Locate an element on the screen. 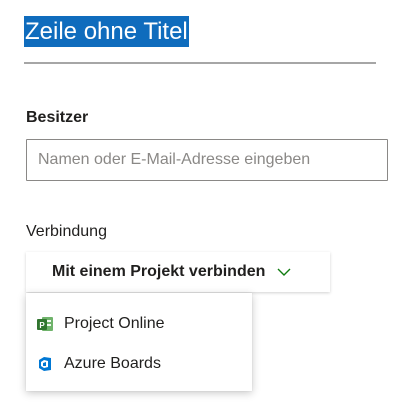 The image size is (411, 407). menu-item-project-online: P Project Online is located at coordinates (139, 324).